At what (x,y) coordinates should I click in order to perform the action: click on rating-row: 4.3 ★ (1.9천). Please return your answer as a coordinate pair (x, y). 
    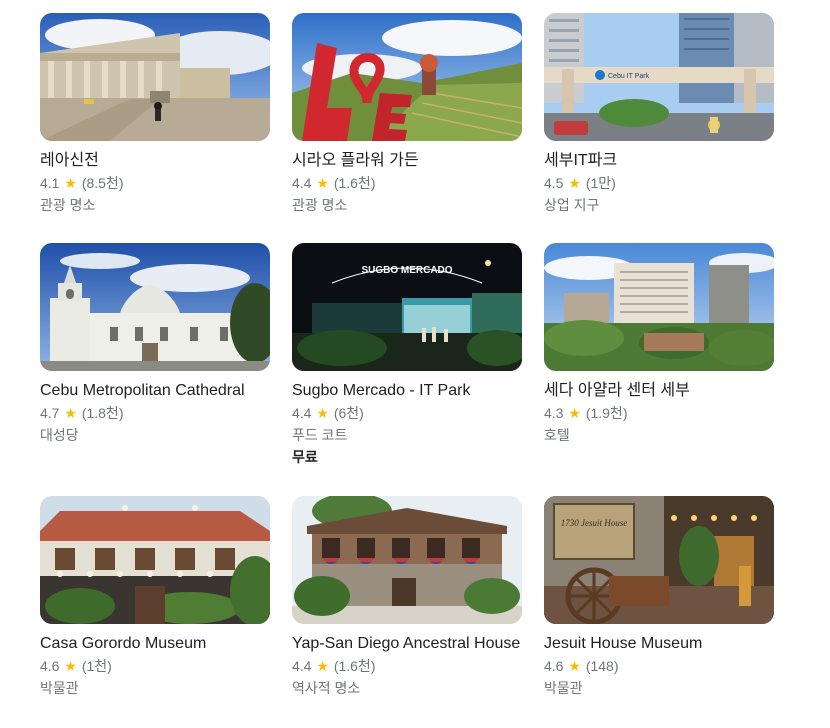
    Looking at the image, I should click on (659, 413).